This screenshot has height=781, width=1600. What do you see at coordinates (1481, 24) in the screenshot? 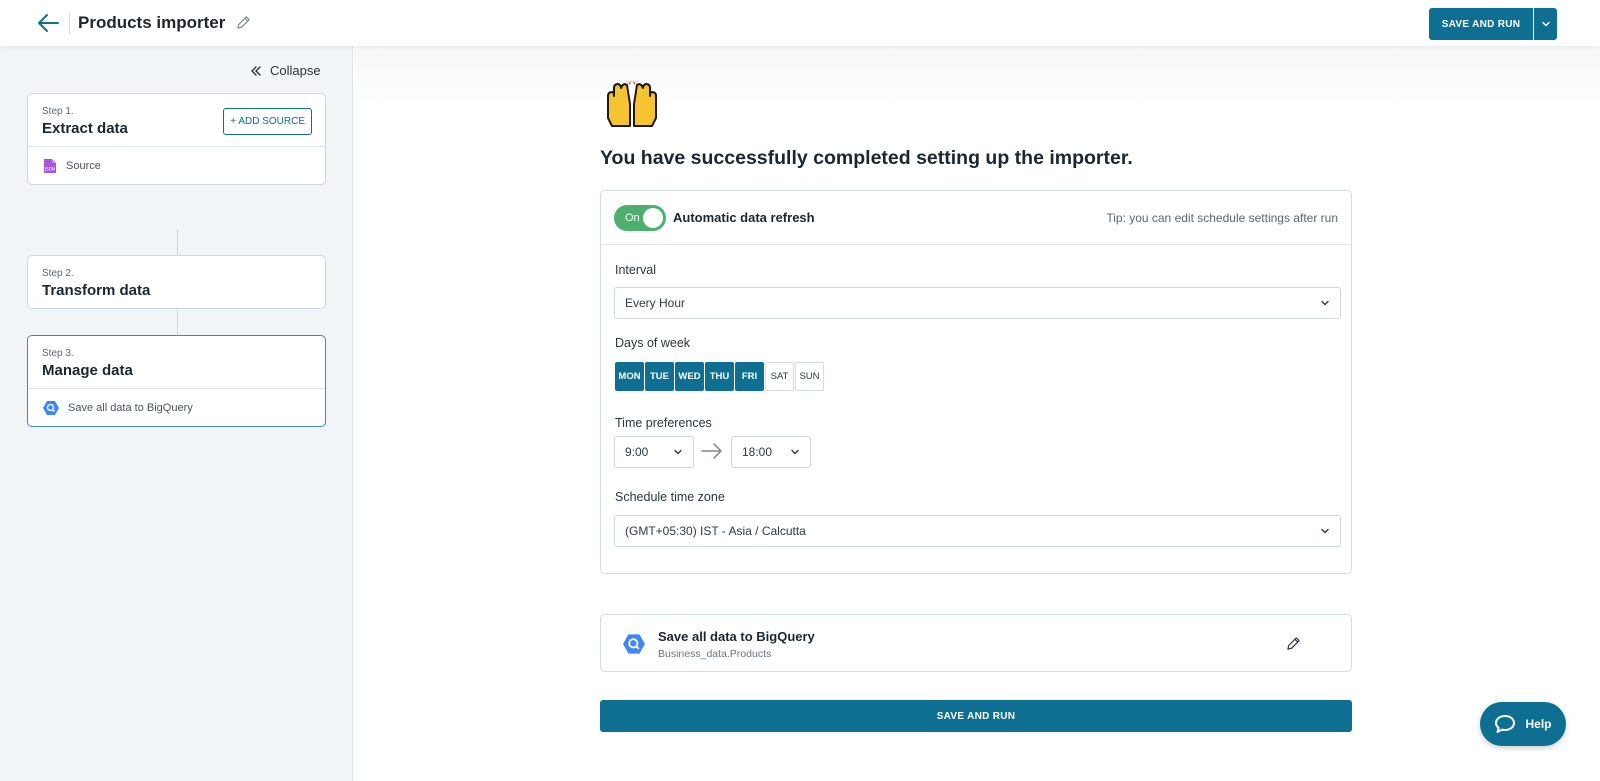
I see `header-save-and-run-button: SAVE AND RUN` at bounding box center [1481, 24].